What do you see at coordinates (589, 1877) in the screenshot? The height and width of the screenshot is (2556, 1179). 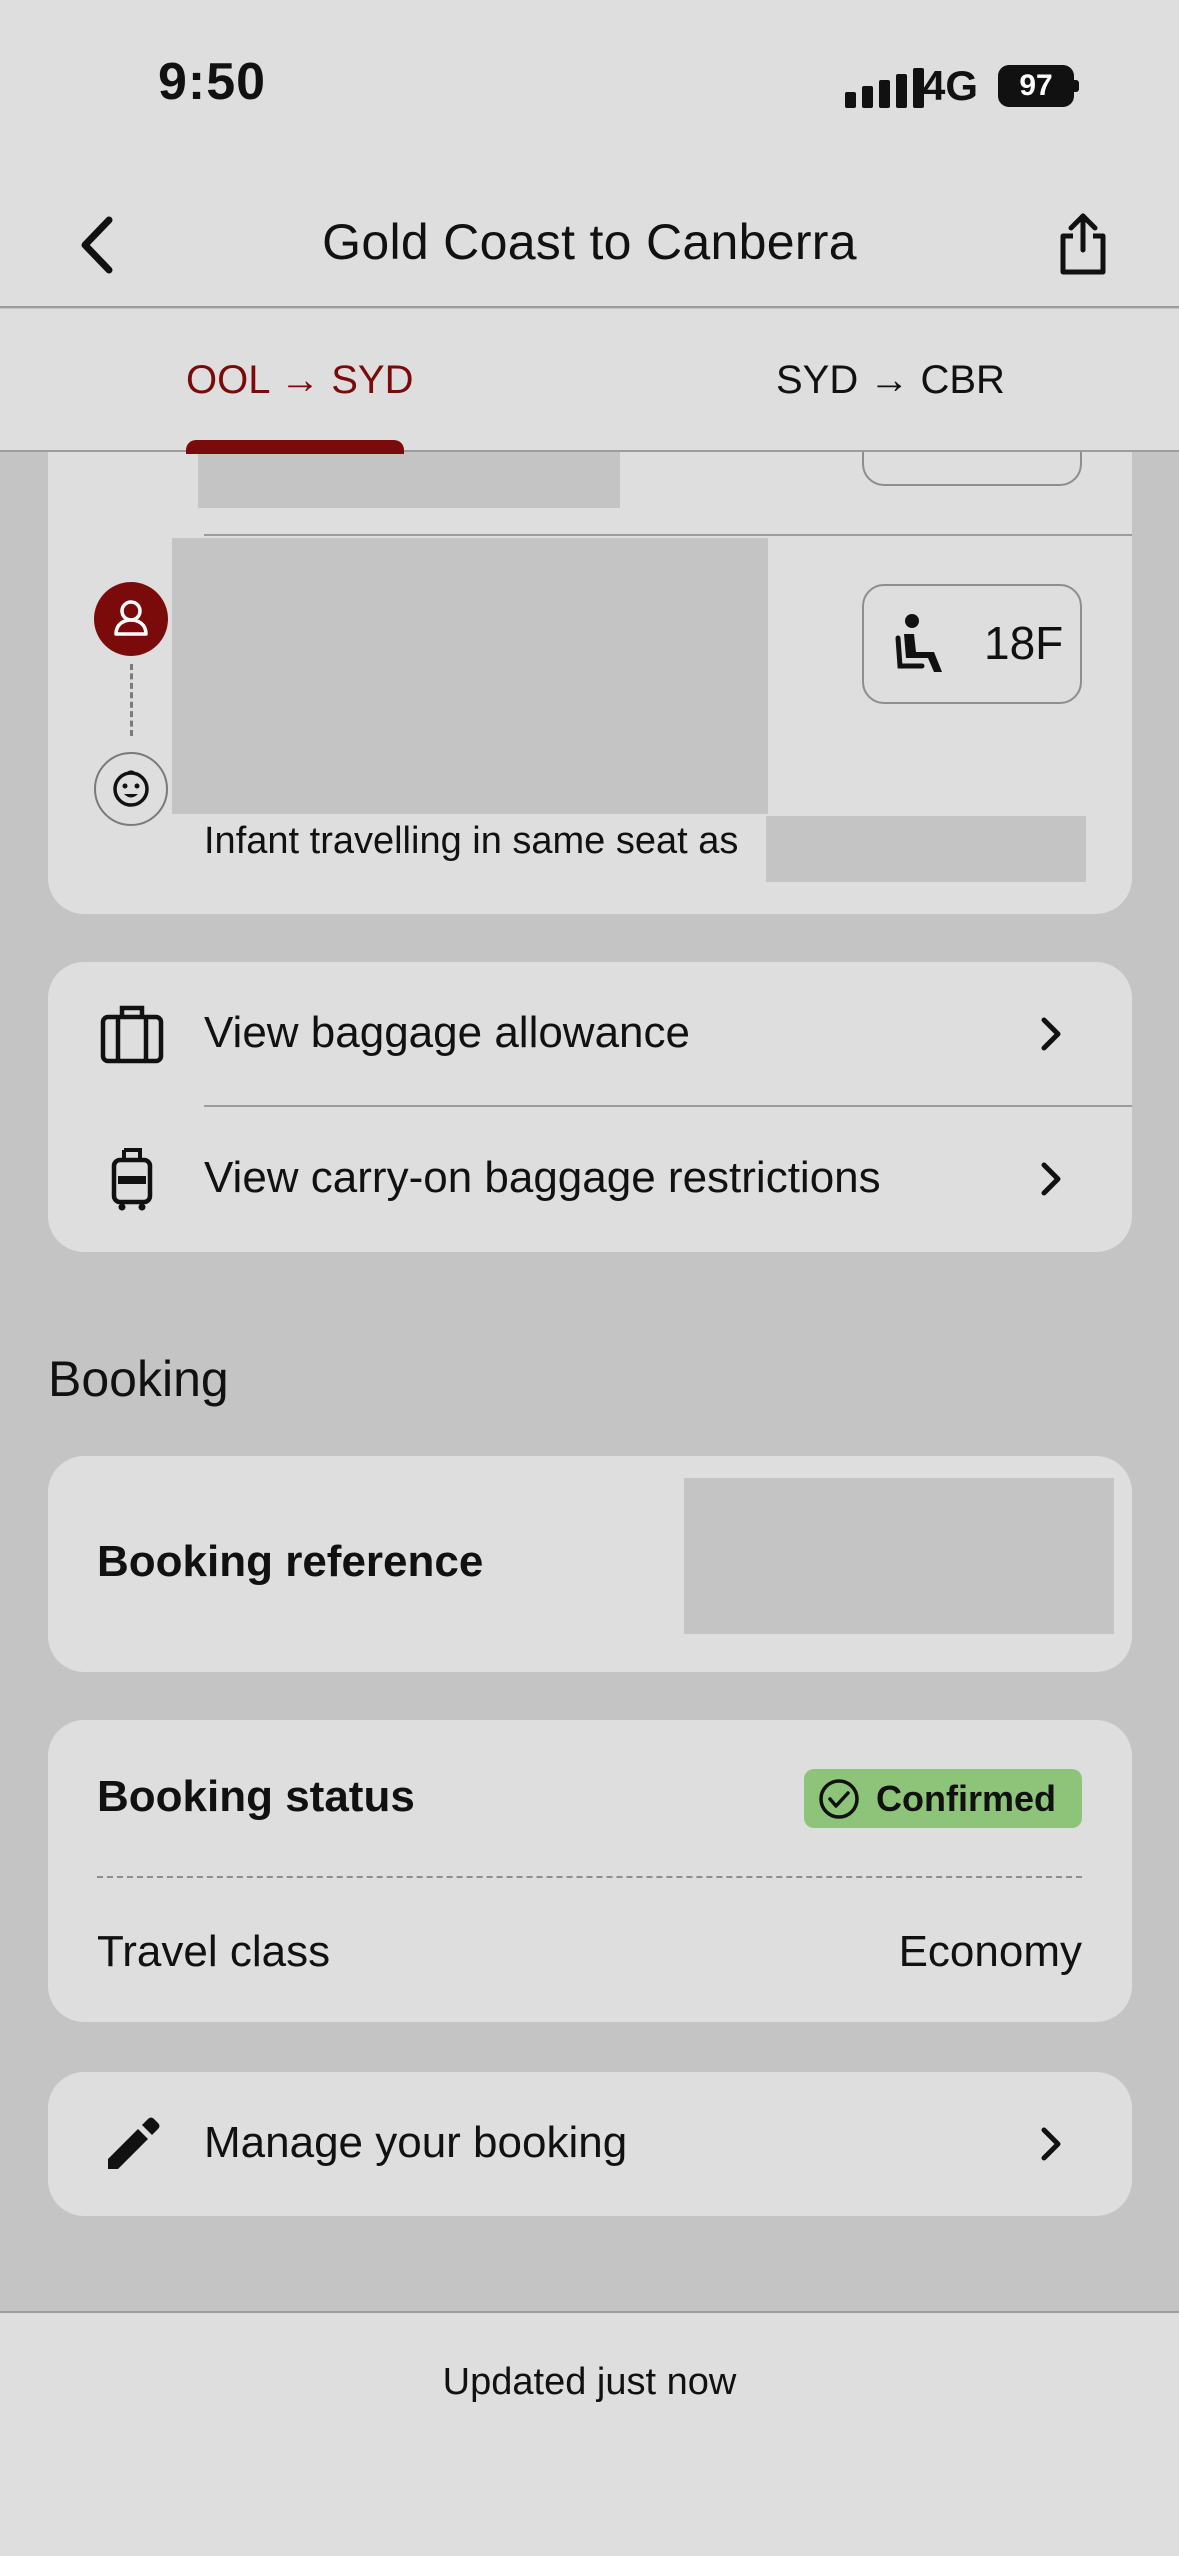 I see `status-divider` at bounding box center [589, 1877].